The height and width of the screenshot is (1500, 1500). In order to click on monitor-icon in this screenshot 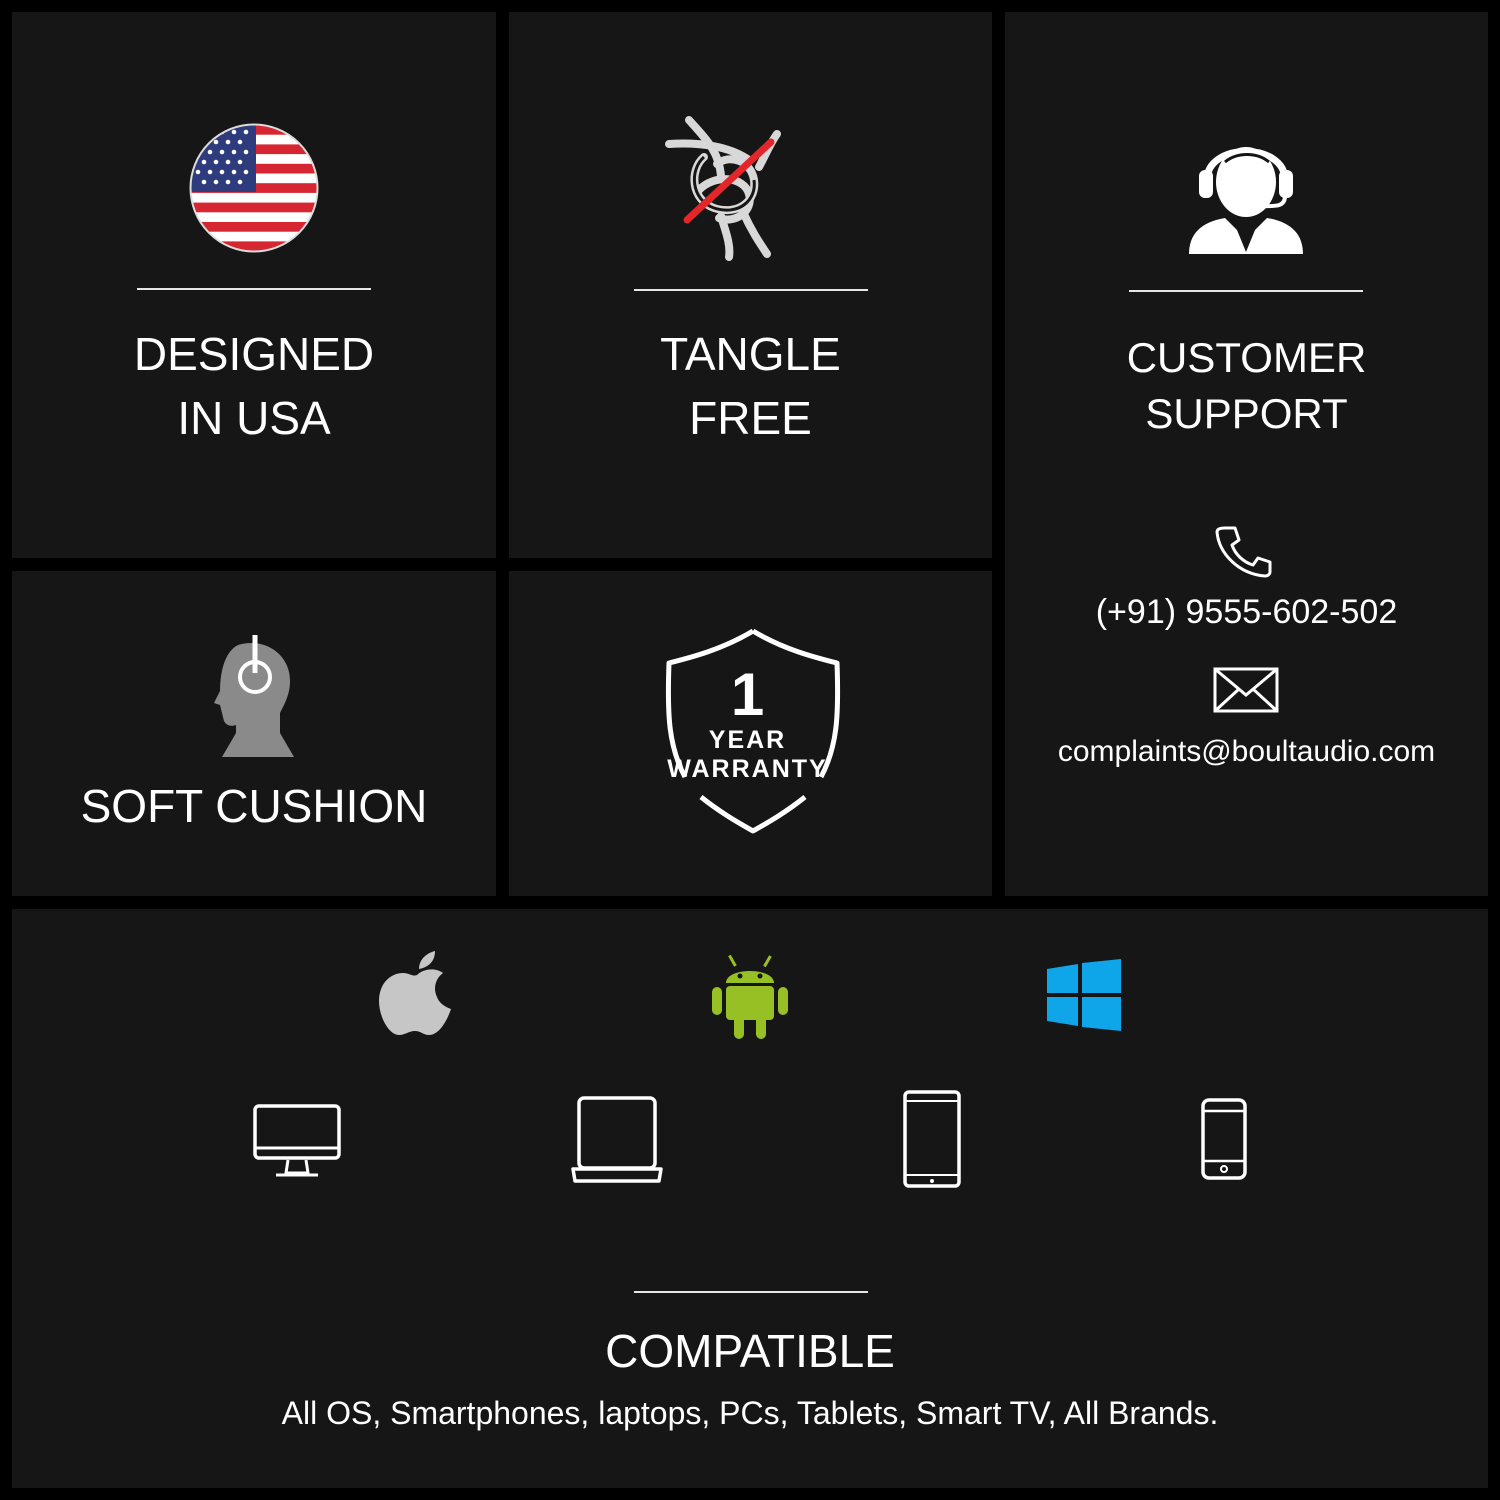, I will do `click(297, 1140)`.